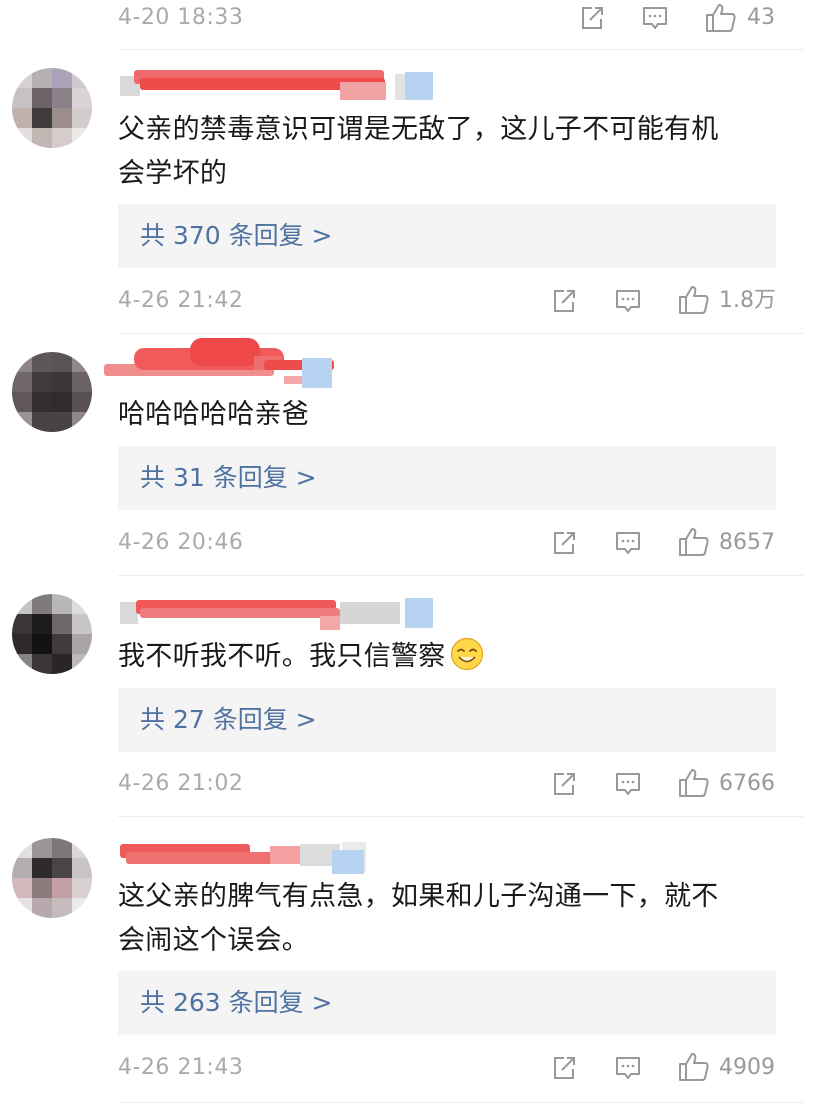 This screenshot has width=820, height=1109. Describe the element at coordinates (418, 151) in the screenshot. I see `comment-text: 父亲的禁毒意识可谓是无敌了，这儿子不可能有机 会学坏的` at that location.